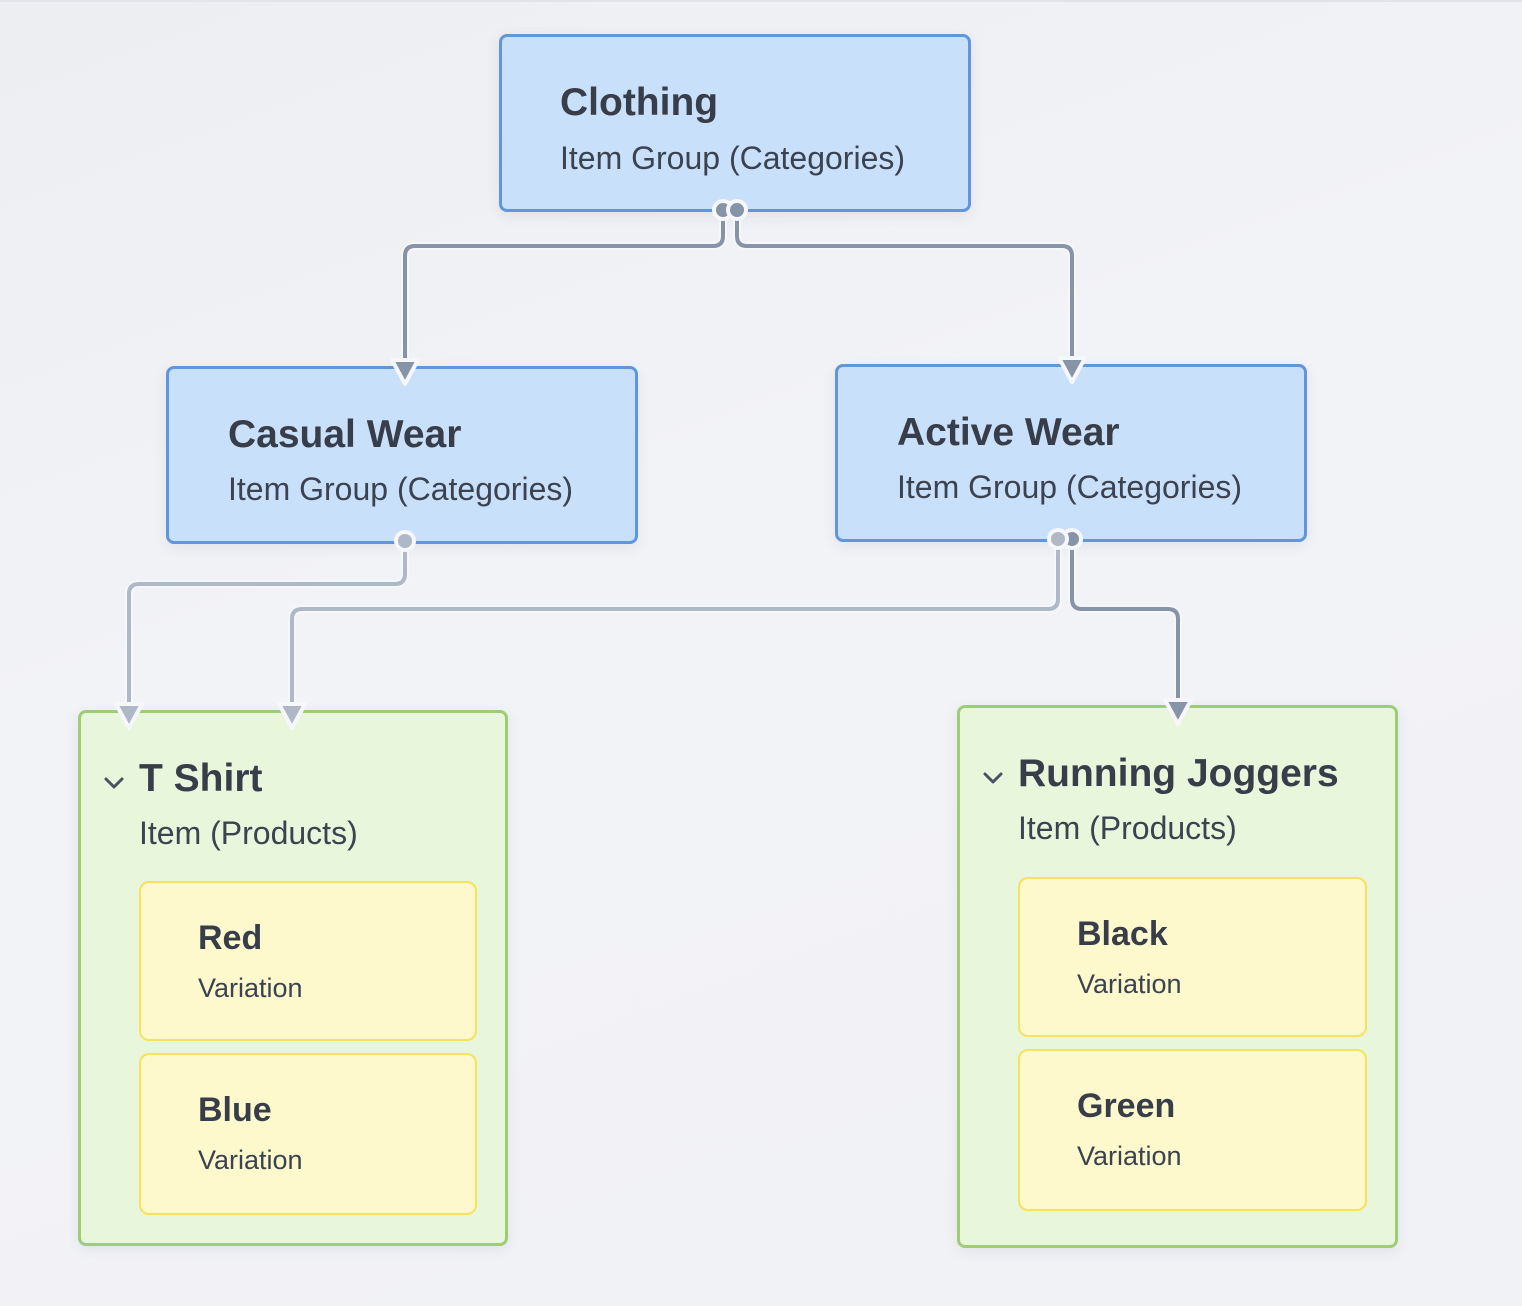  I want to click on variation-red: Red Variation, so click(308, 961).